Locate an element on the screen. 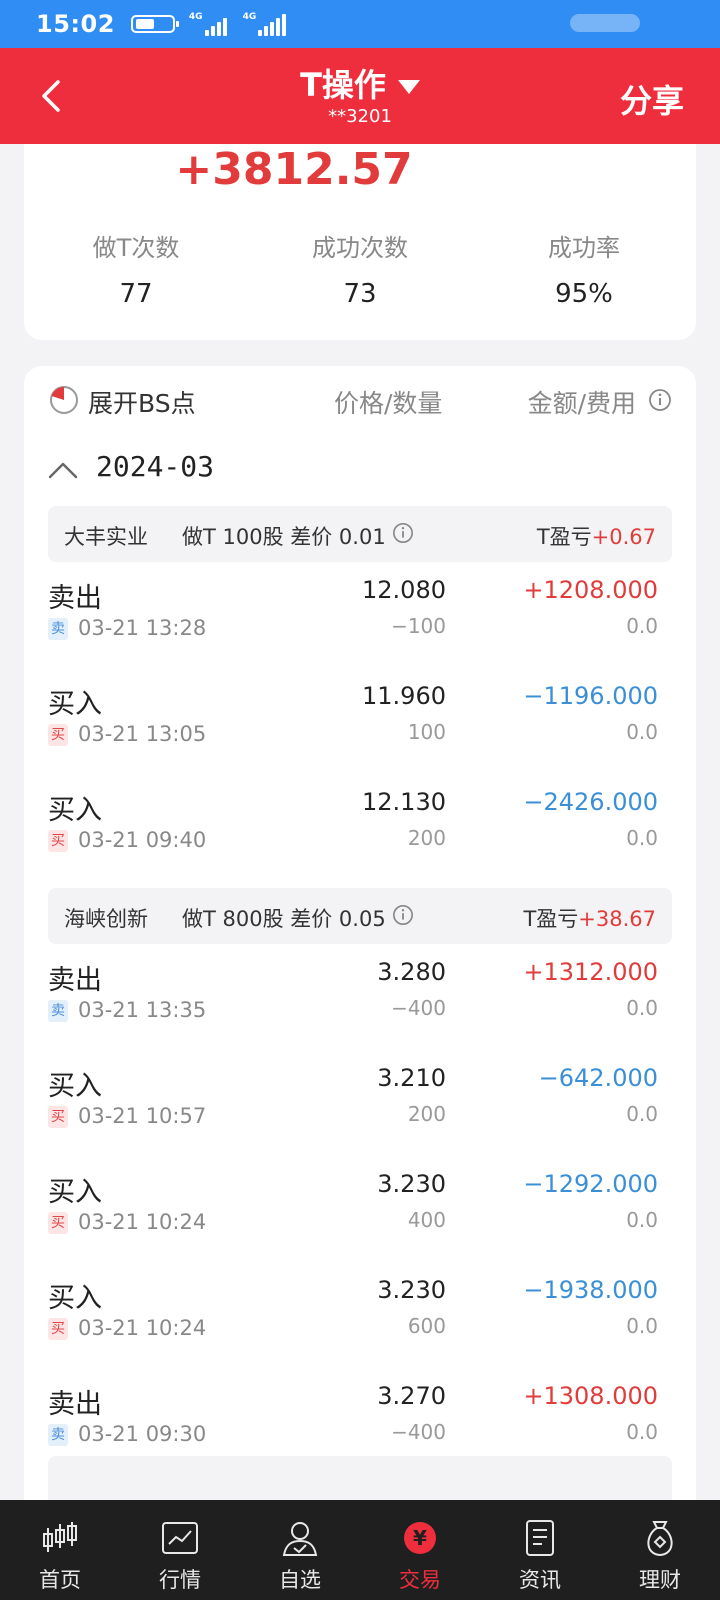 The image size is (720, 1600). signal-icon-2: 4G is located at coordinates (266, 24).